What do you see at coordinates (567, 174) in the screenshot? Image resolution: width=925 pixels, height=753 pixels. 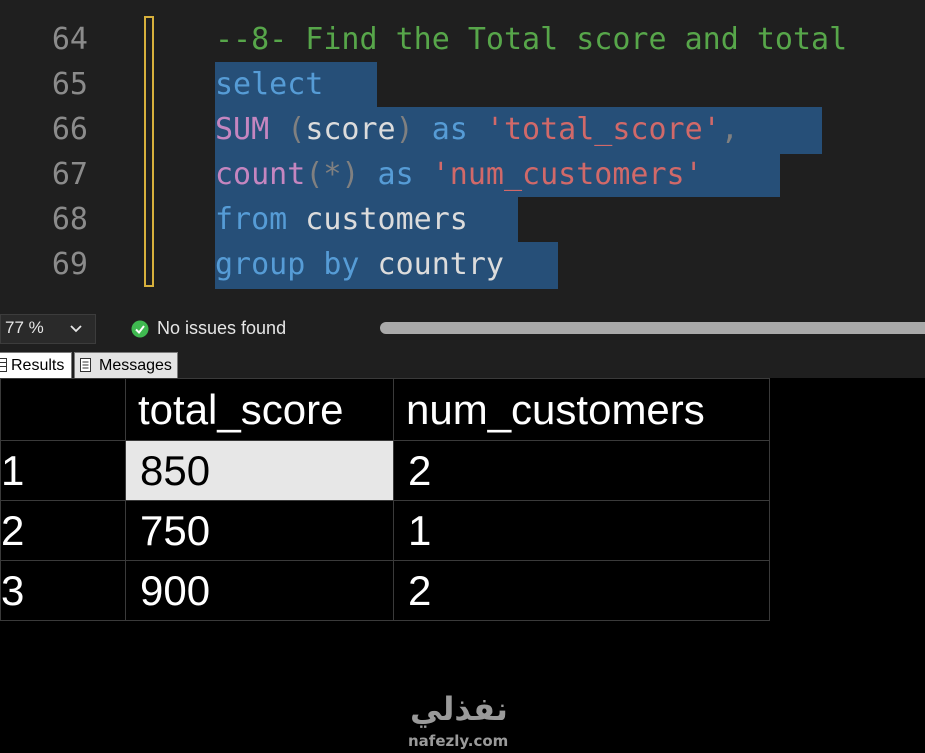 I see `code-token-str: 'num_customers'` at bounding box center [567, 174].